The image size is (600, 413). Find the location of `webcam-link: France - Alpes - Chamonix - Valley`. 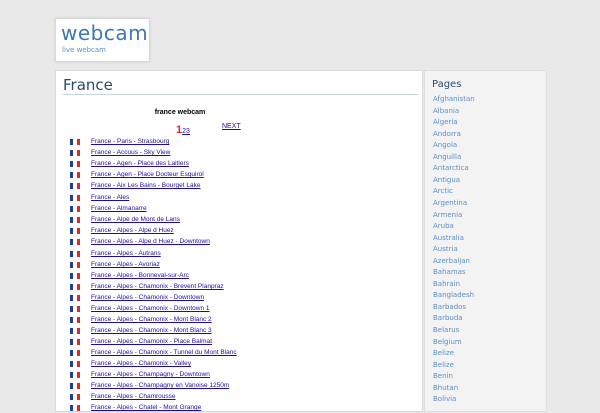

webcam-link: France - Alpes - Chamonix - Valley is located at coordinates (141, 364).